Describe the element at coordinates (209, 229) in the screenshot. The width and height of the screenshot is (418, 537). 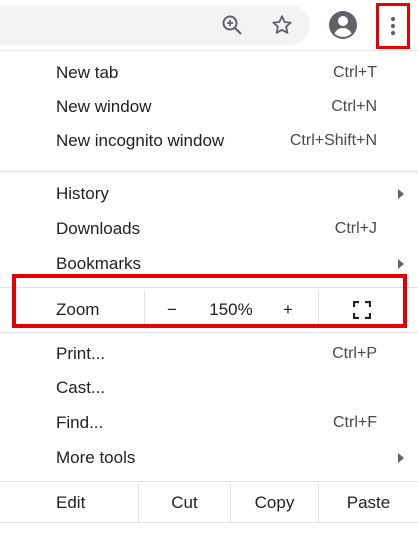
I see `menu-item-downloads: Downloads Ctrl+J` at that location.